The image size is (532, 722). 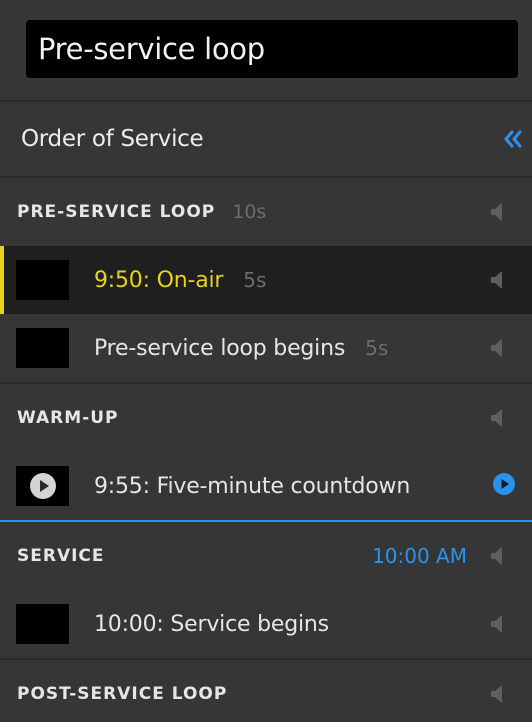 What do you see at coordinates (61, 556) in the screenshot?
I see `section-title: SERVICE` at bounding box center [61, 556].